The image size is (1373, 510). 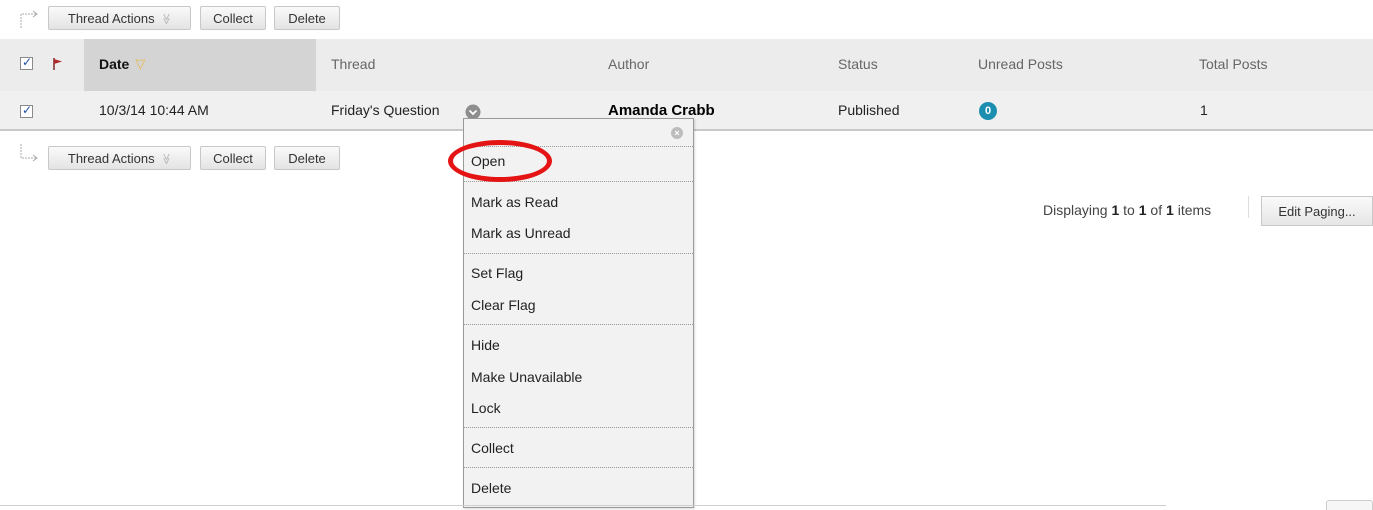 What do you see at coordinates (869, 110) in the screenshot?
I see `cell-status: Published` at bounding box center [869, 110].